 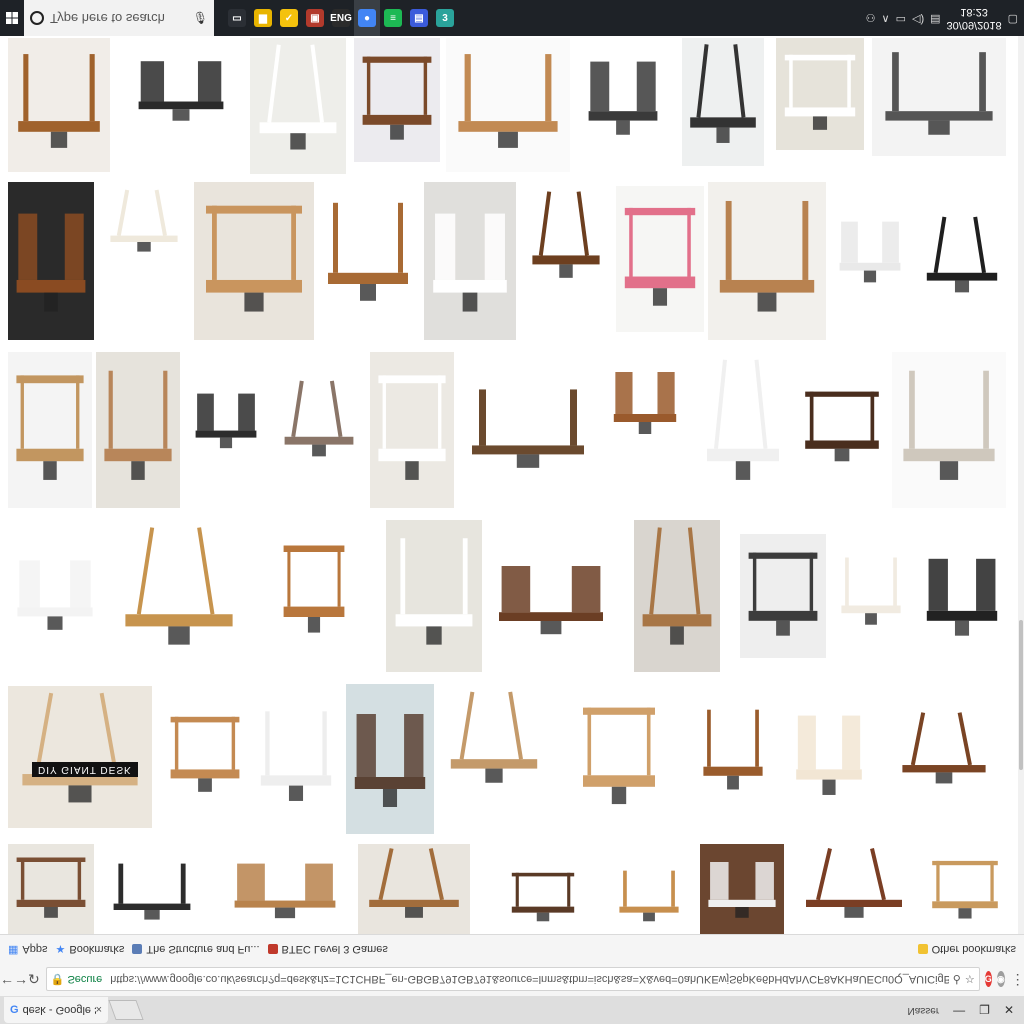 I want to click on taskbar-app: ▤, so click(x=419, y=18).